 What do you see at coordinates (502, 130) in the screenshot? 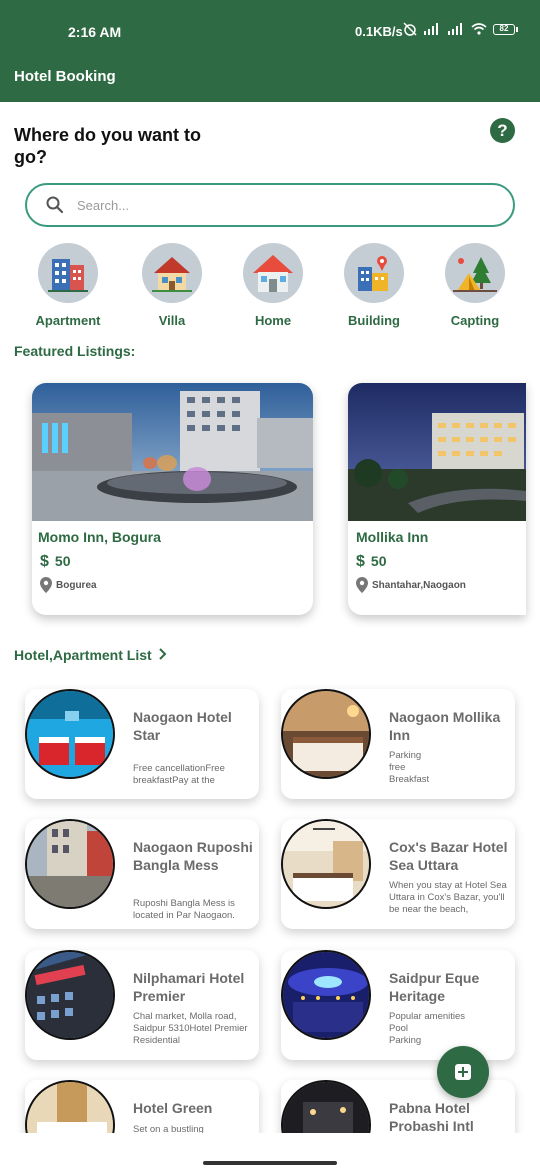
I see `help-icon: ?` at bounding box center [502, 130].